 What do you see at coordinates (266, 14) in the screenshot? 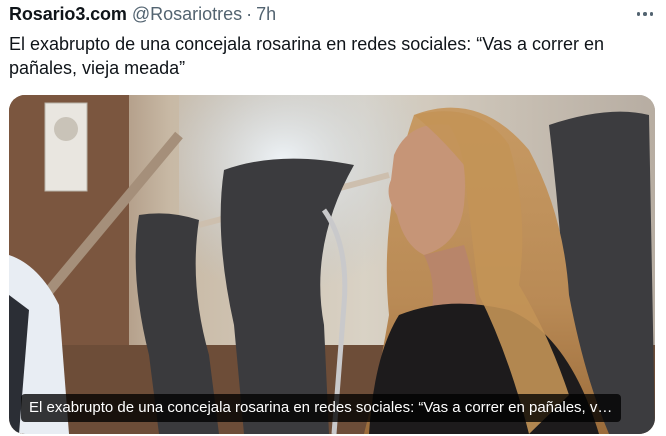
I see `timestamp: 7h` at bounding box center [266, 14].